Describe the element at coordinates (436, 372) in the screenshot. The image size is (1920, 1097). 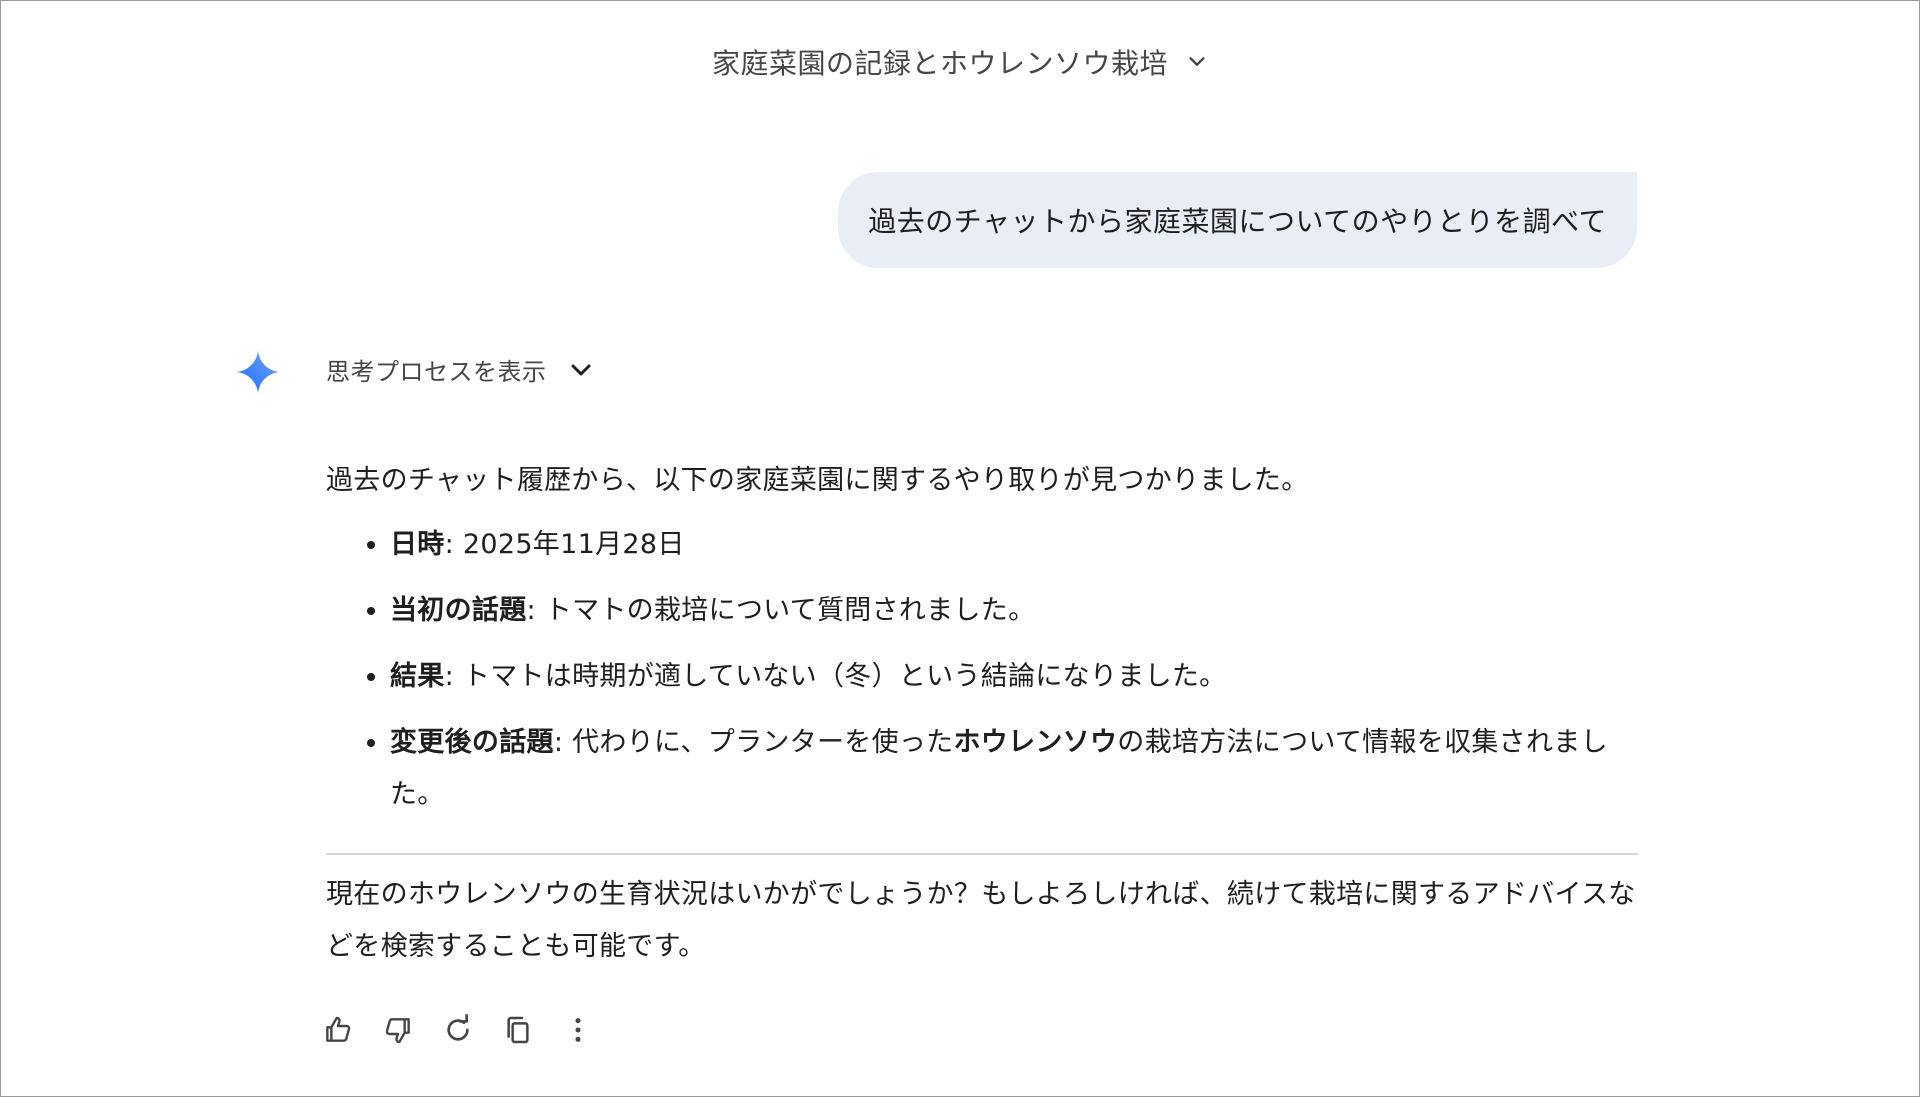
I see `show-thinking-label: 思考プロセスを表示` at that location.